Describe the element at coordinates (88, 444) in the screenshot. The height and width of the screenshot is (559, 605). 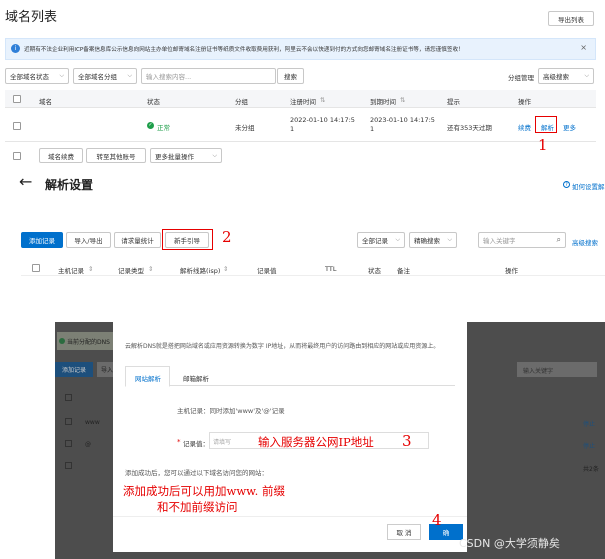
I see `bg-row-at: @` at that location.